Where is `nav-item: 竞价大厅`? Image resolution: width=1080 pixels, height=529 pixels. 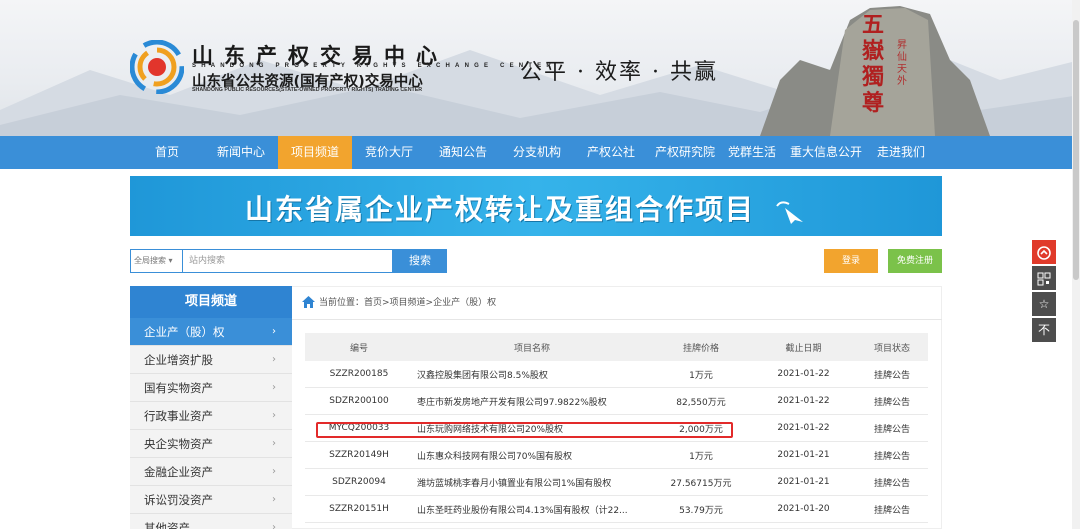 nav-item: 竞价大厅 is located at coordinates (389, 152).